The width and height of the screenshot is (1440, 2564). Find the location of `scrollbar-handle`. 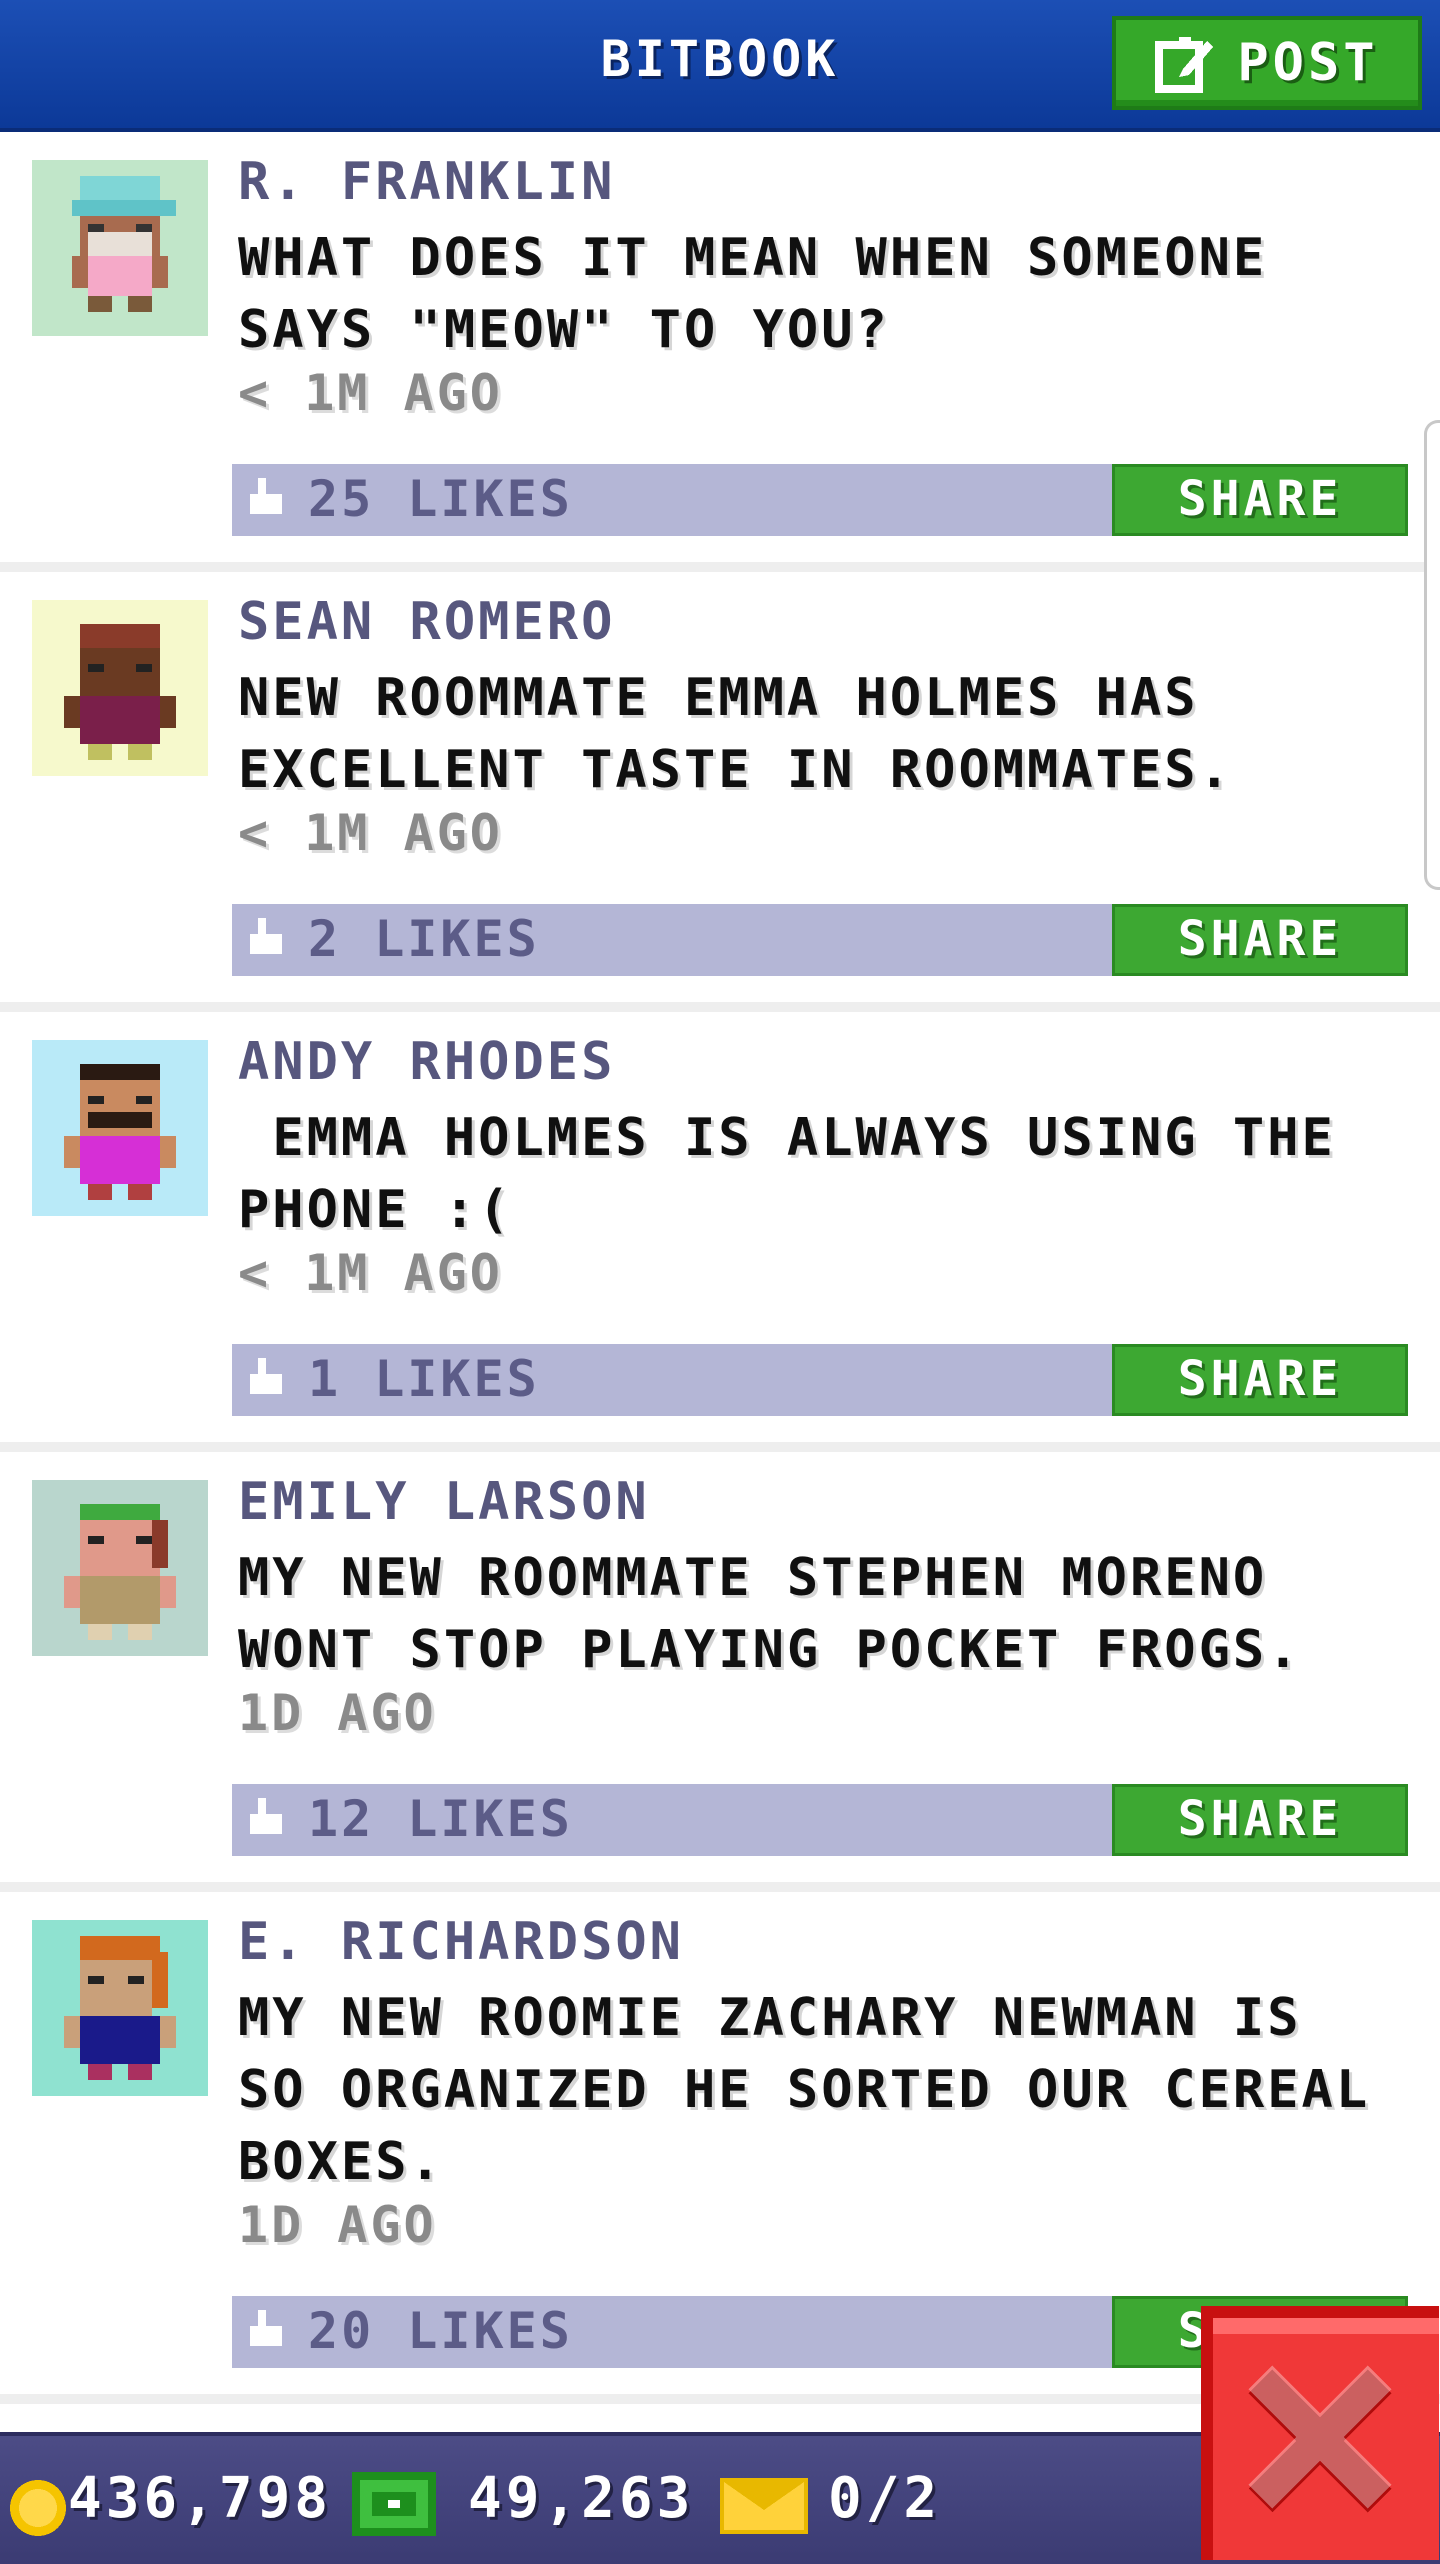

scrollbar-handle is located at coordinates (1432, 655).